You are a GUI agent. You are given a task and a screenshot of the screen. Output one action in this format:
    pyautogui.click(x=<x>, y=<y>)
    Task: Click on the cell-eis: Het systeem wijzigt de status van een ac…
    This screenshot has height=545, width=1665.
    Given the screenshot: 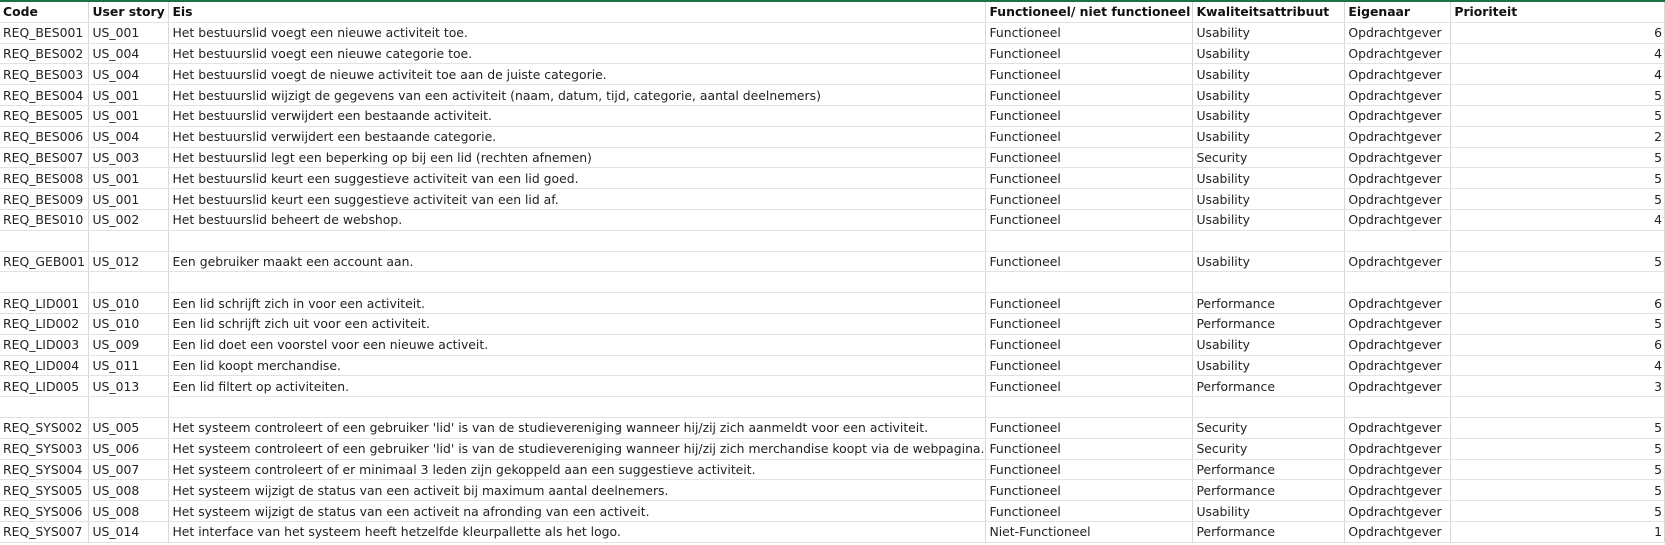 What is the action you would take?
    pyautogui.click(x=577, y=490)
    